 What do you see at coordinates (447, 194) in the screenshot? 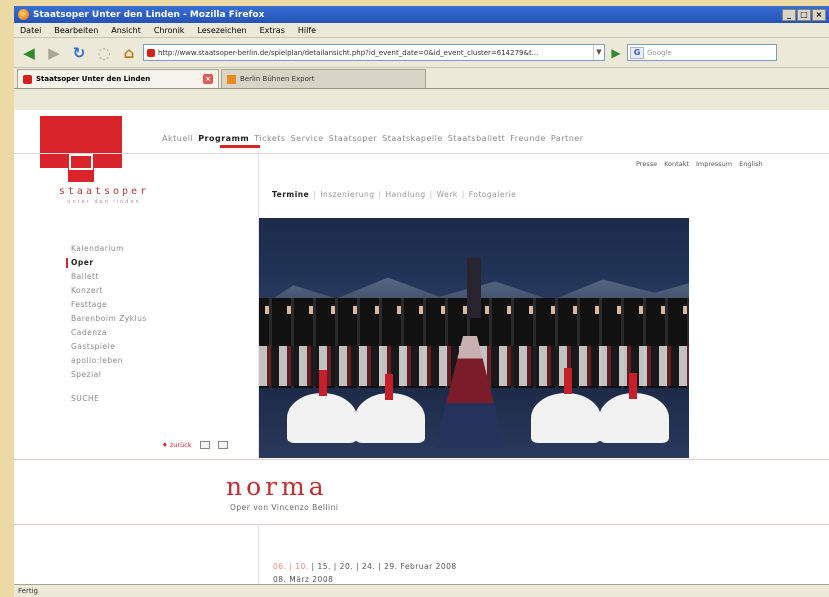
I see `subnav-werk: Werk` at bounding box center [447, 194].